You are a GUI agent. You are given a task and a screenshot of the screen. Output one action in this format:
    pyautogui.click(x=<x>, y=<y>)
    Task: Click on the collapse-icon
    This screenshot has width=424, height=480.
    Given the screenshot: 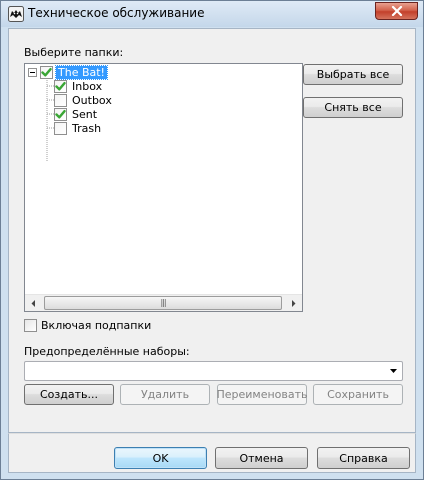 What is the action you would take?
    pyautogui.click(x=32, y=72)
    